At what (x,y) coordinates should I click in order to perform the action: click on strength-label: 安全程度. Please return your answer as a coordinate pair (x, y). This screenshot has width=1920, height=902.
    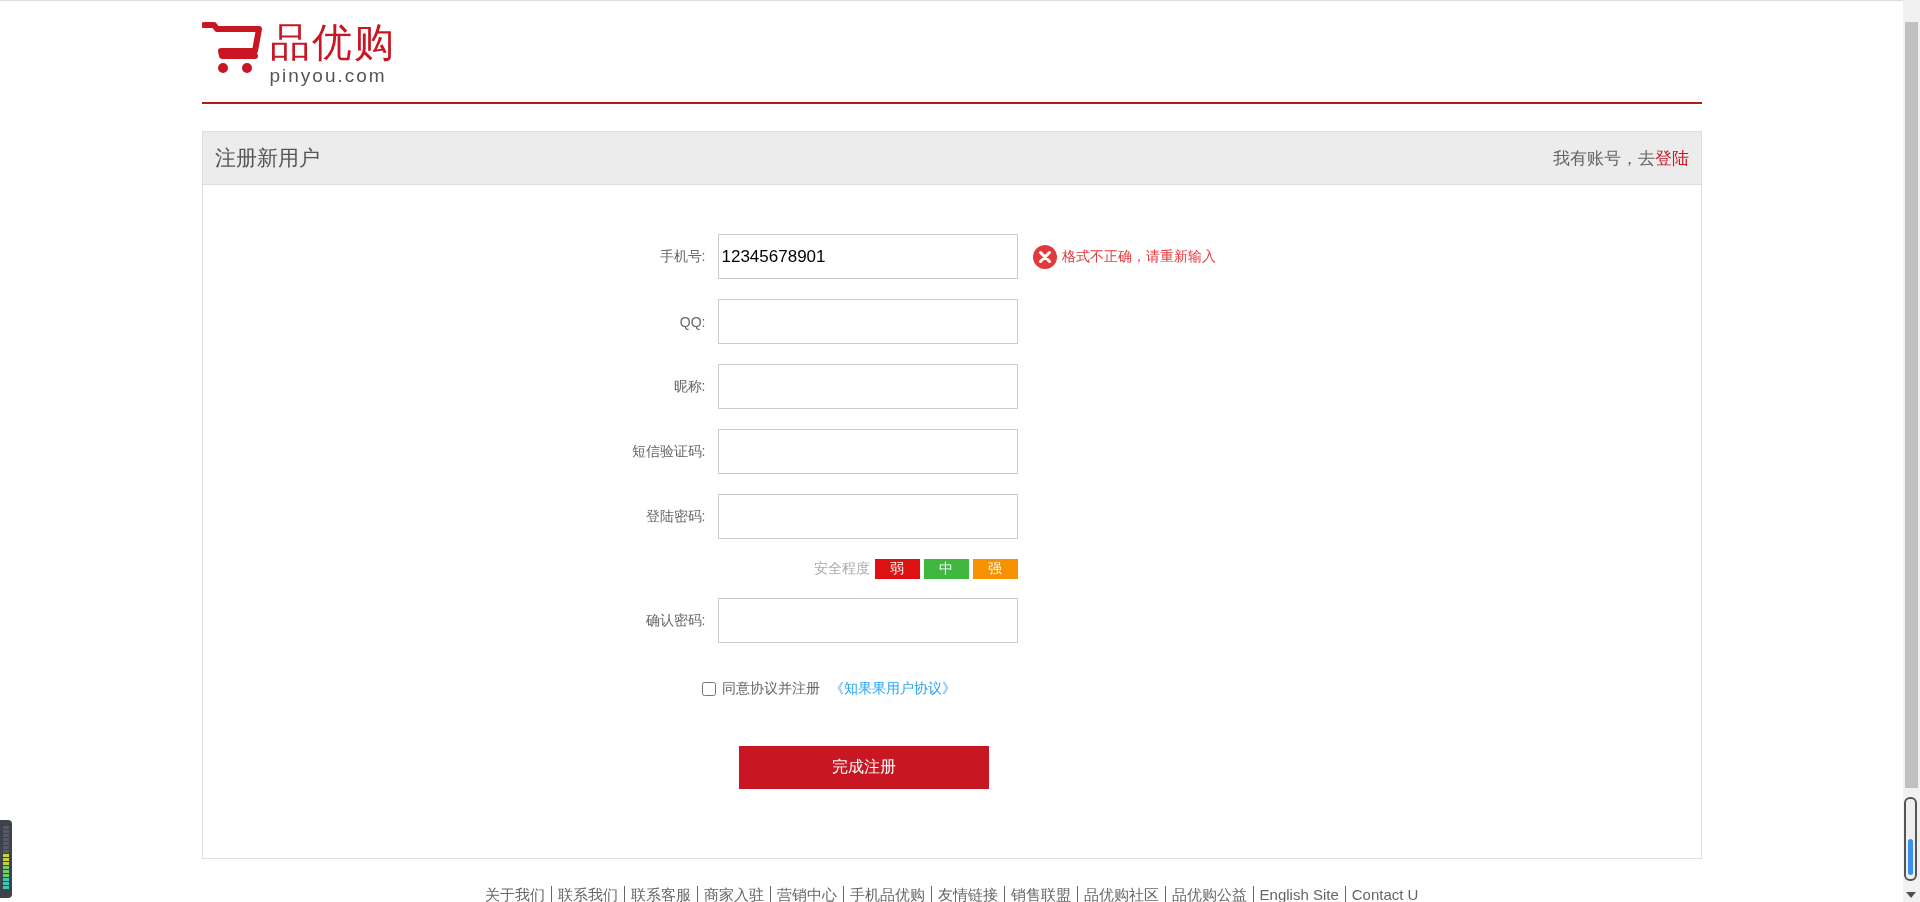
    Looking at the image, I should click on (841, 569).